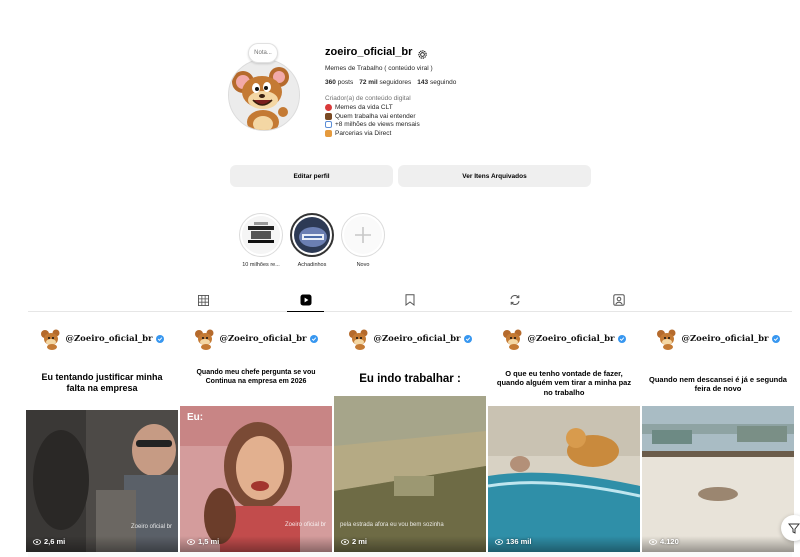 The width and height of the screenshot is (800, 557). What do you see at coordinates (475, 108) in the screenshot?
I see `bio-line: Memes da vida CLT` at bounding box center [475, 108].